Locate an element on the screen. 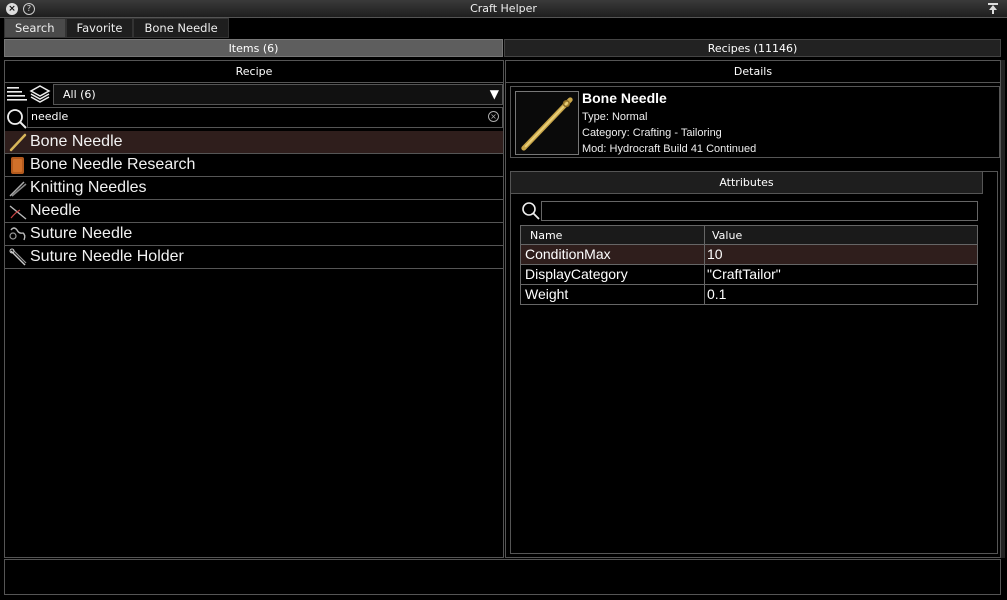 The image size is (1007, 600). recipe-panel-header: Recipe is located at coordinates (254, 72).